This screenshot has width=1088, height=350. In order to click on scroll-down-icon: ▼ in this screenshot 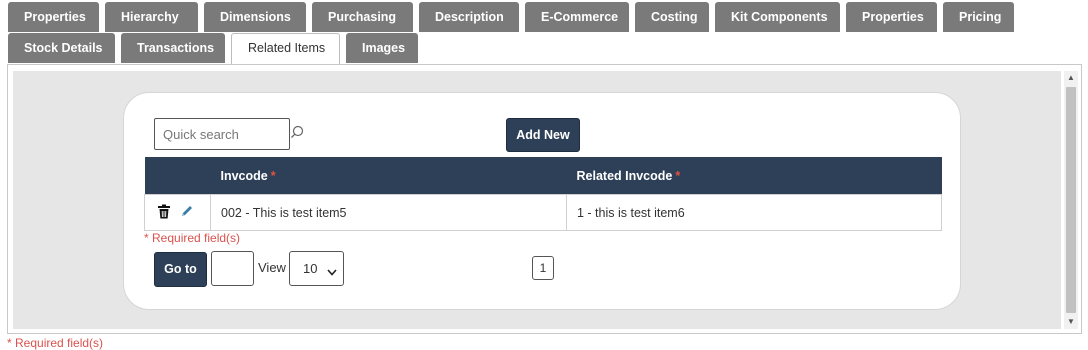, I will do `click(1071, 322)`.